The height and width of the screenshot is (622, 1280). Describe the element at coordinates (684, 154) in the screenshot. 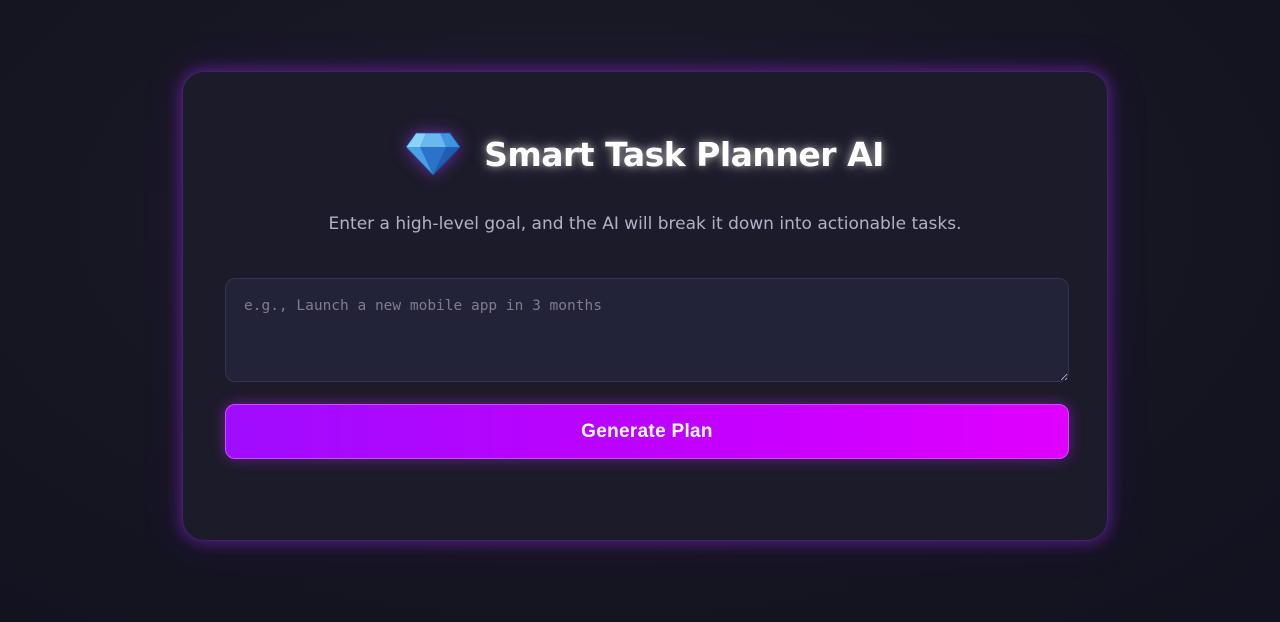

I see `page-title: Smart Task Planner AI` at that location.